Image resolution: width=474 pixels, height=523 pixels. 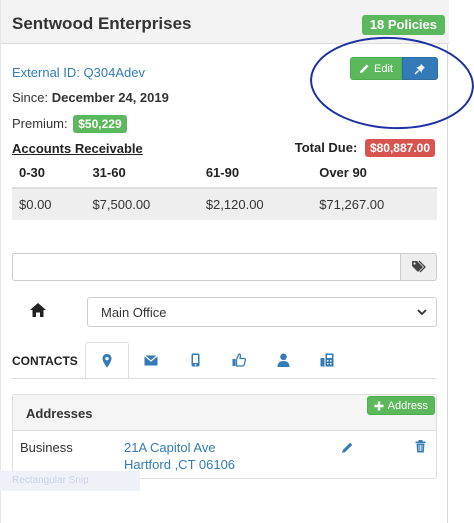 I want to click on accounts-receivable-title: Accounts Receivable, so click(x=77, y=148).